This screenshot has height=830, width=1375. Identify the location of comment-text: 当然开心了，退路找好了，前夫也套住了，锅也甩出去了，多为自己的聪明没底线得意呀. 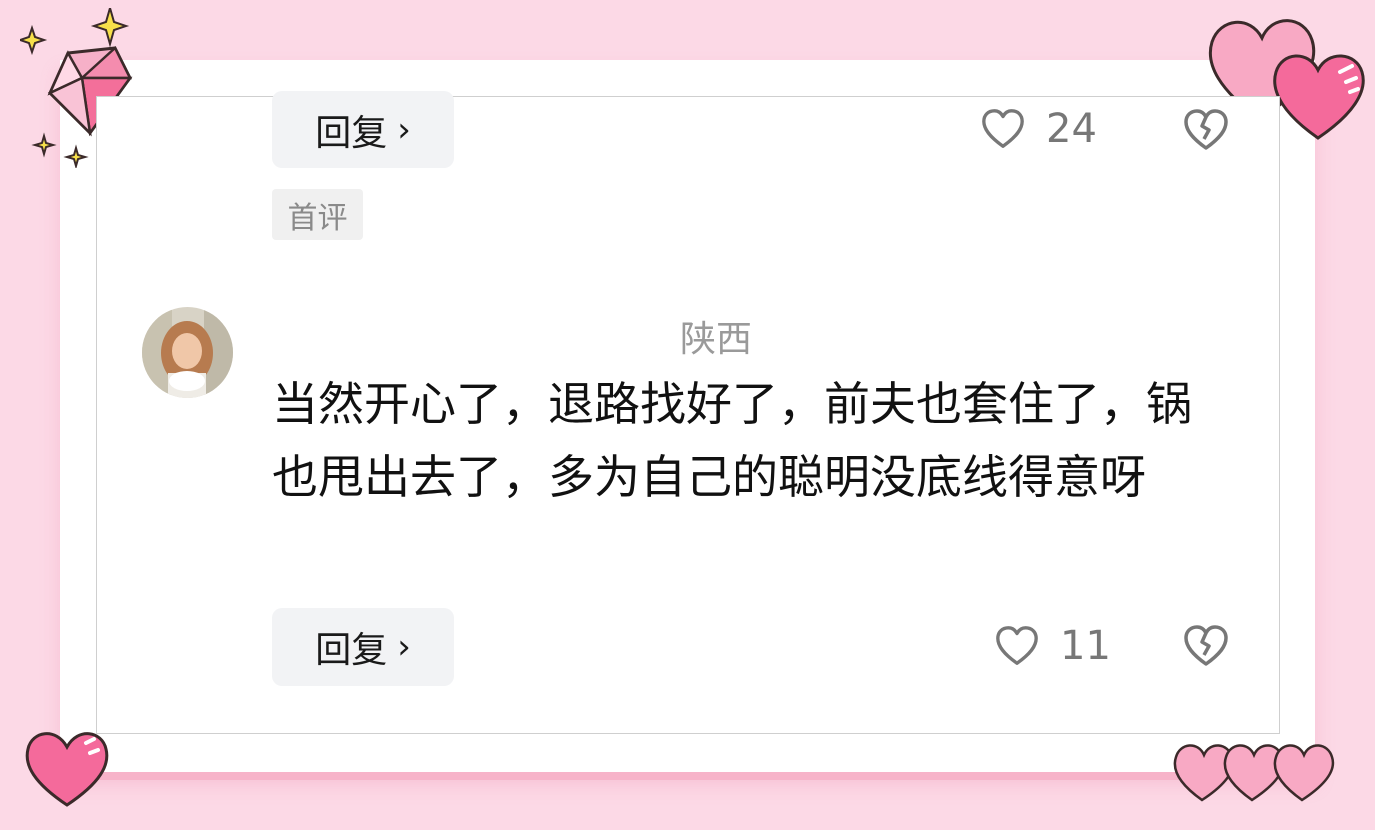
(732, 440).